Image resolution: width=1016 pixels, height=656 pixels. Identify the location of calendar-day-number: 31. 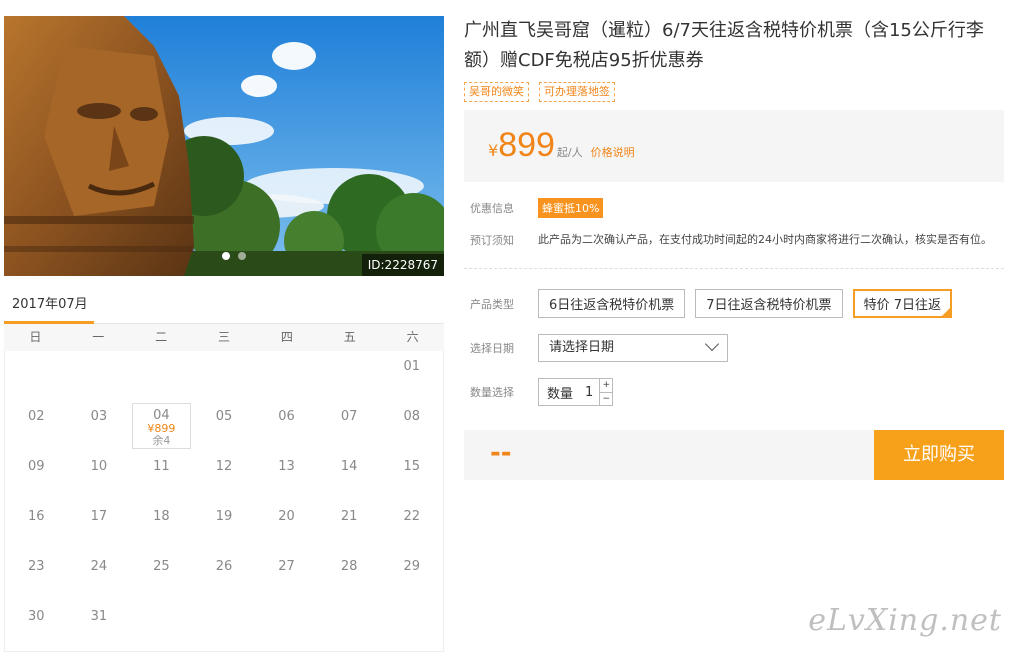
(99, 616).